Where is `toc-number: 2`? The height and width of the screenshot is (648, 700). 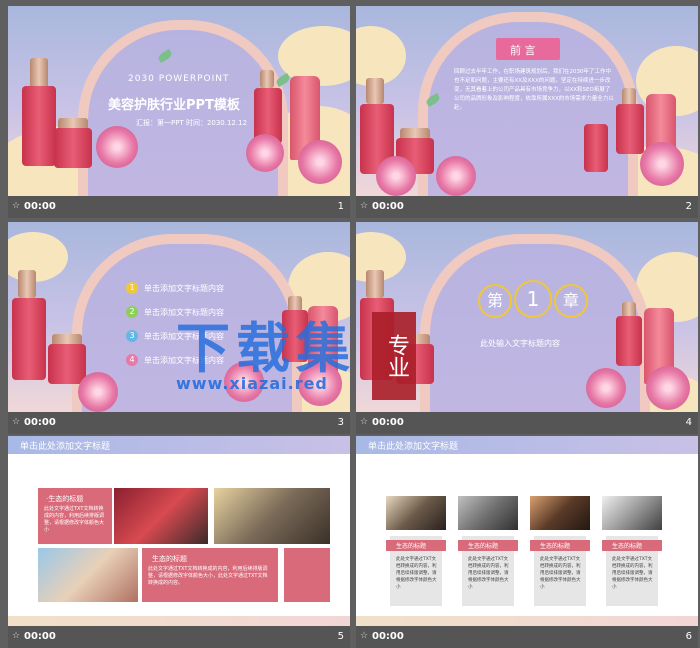 toc-number: 2 is located at coordinates (132, 312).